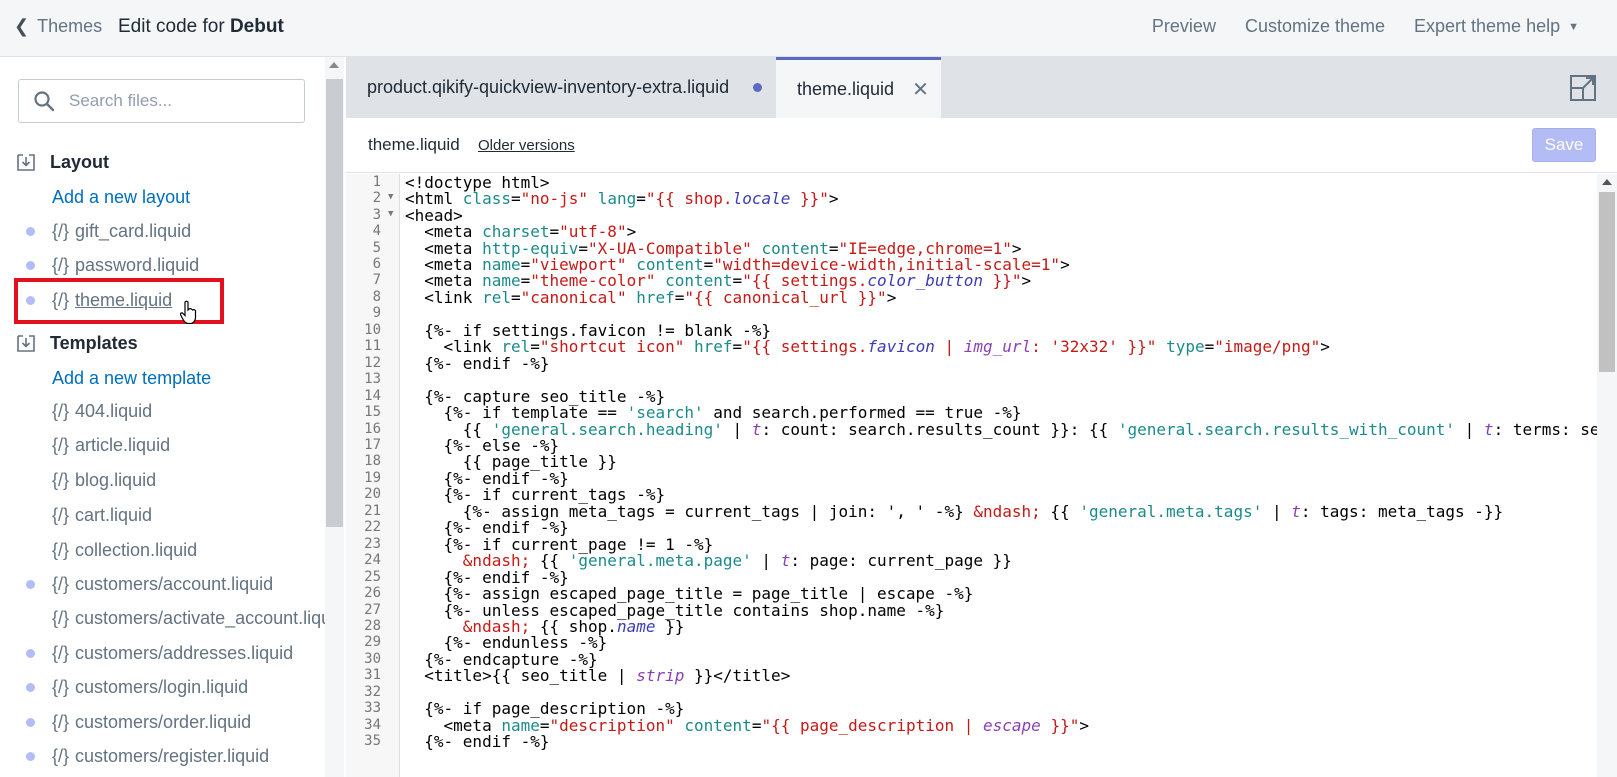  Describe the element at coordinates (376, 198) in the screenshot. I see `line-number: 2` at that location.